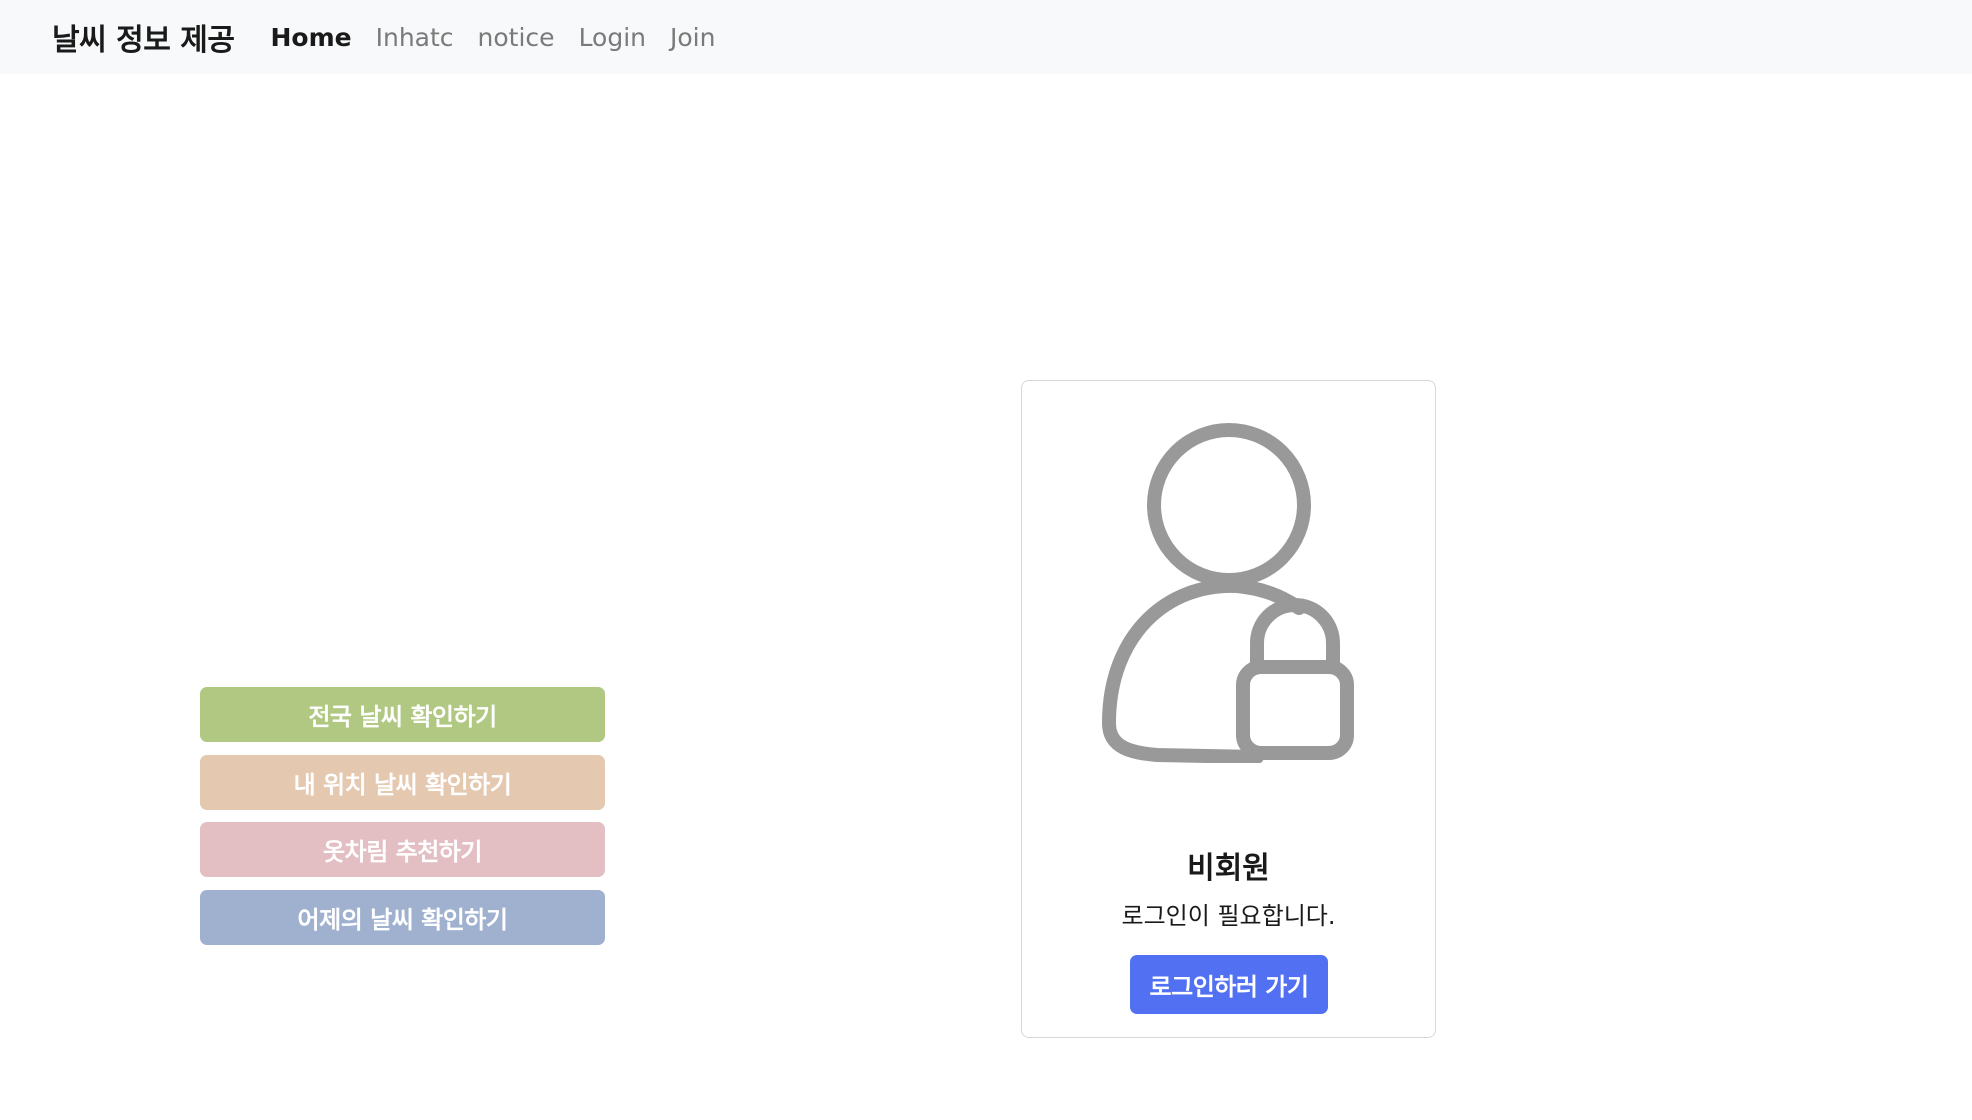 The width and height of the screenshot is (1972, 1120). What do you see at coordinates (986, 37) in the screenshot?
I see `top-navbar: 날씨 정보 제공 Home Inhatc notice Login Join` at bounding box center [986, 37].